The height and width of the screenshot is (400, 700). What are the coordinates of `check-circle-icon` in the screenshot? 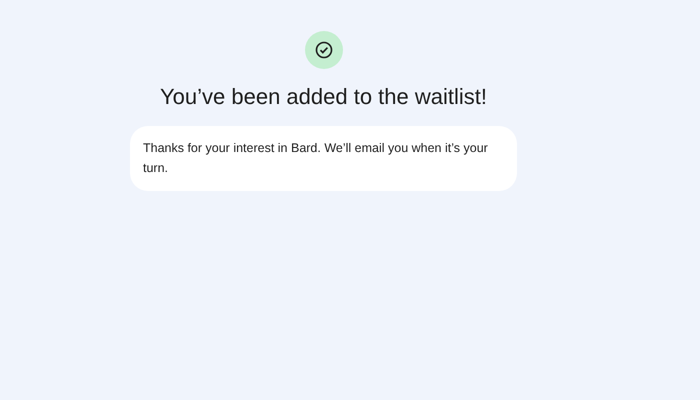 It's located at (323, 50).